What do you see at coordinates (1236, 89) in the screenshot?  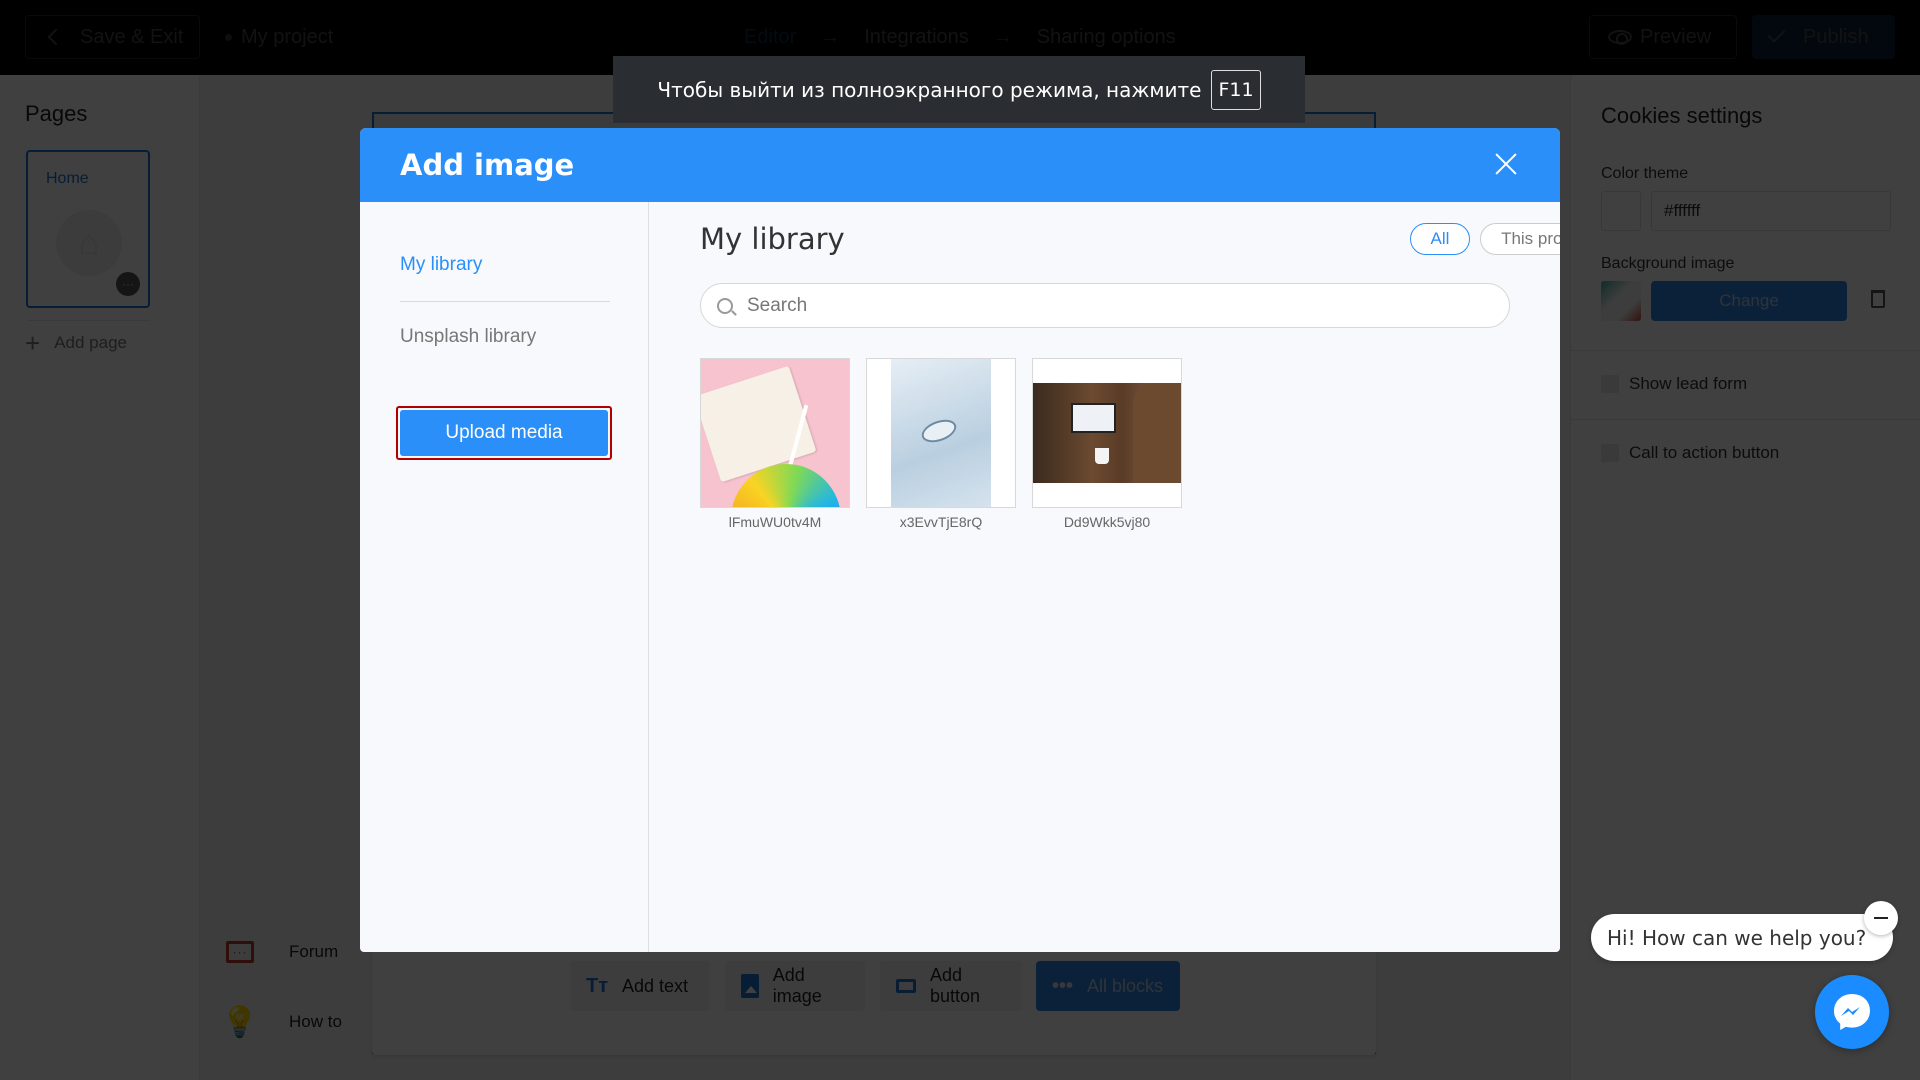 I see `toast-key: F11` at bounding box center [1236, 89].